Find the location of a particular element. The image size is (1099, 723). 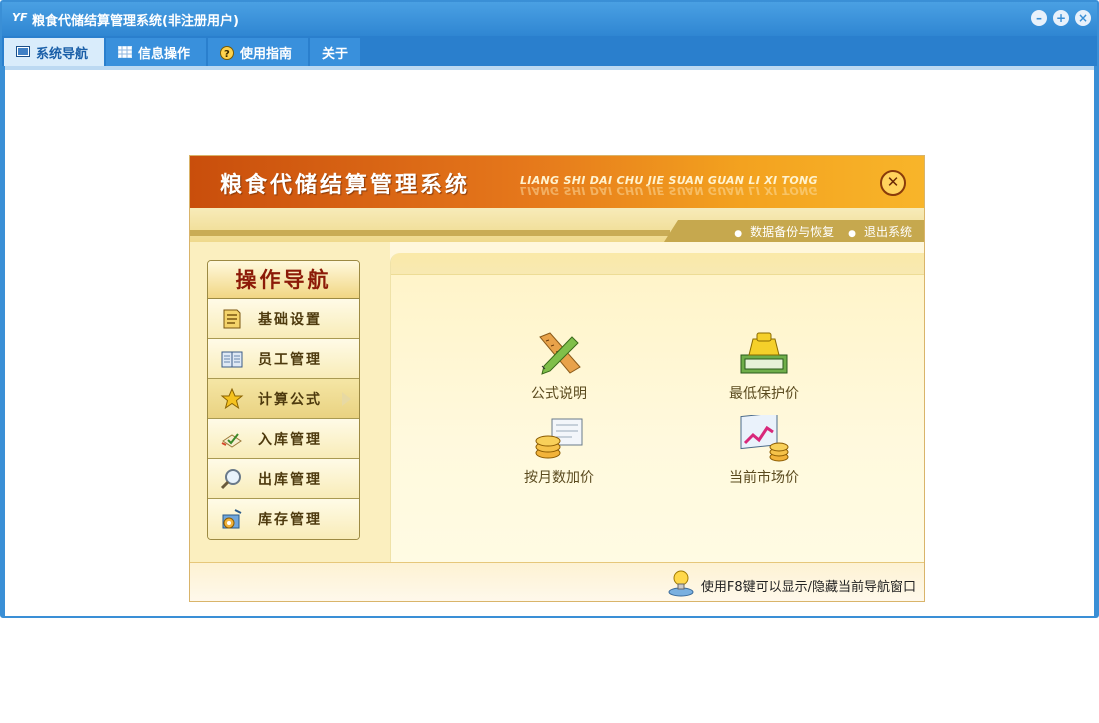

gear-box-icon is located at coordinates (232, 519).